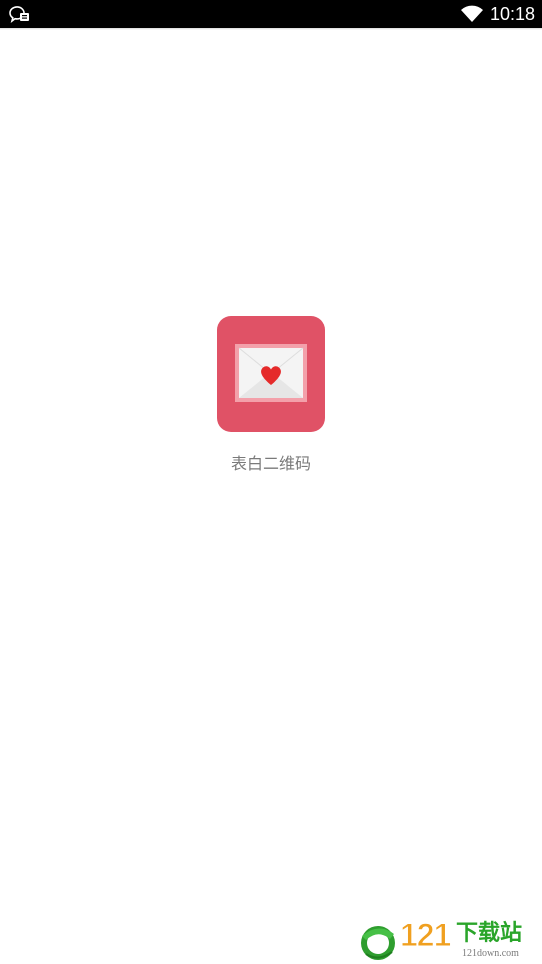  I want to click on status-clock: 10:18, so click(513, 14).